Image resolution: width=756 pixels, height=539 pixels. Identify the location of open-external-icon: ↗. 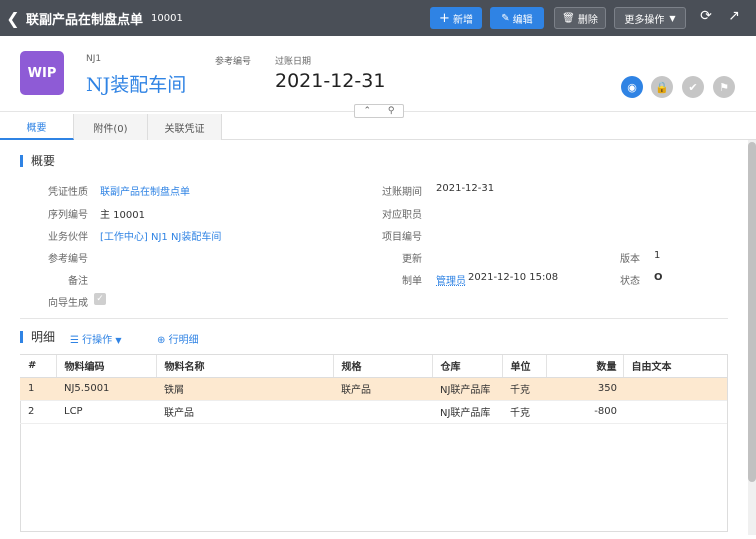
(734, 18).